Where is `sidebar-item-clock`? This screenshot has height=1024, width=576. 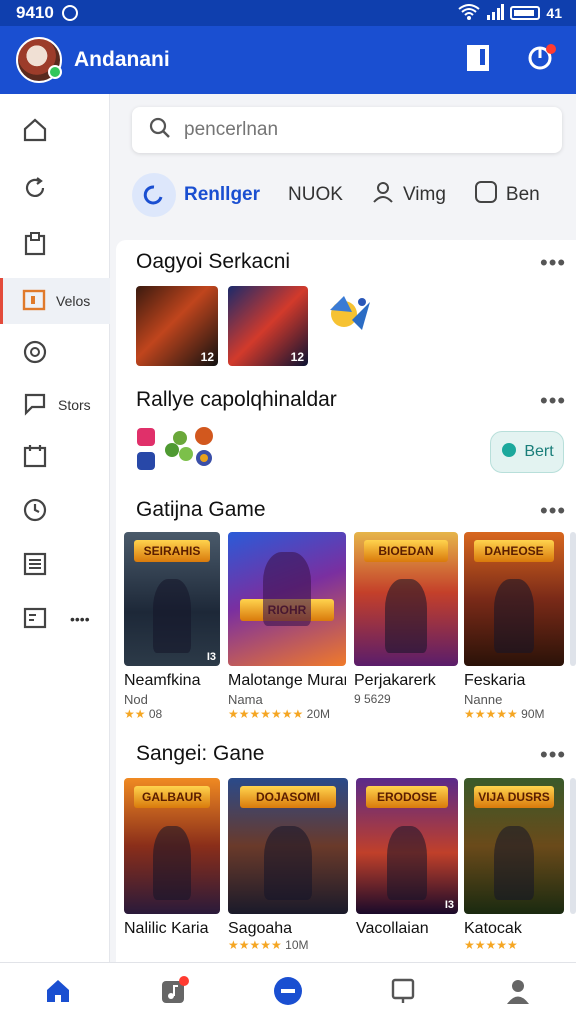 sidebar-item-clock is located at coordinates (55, 511).